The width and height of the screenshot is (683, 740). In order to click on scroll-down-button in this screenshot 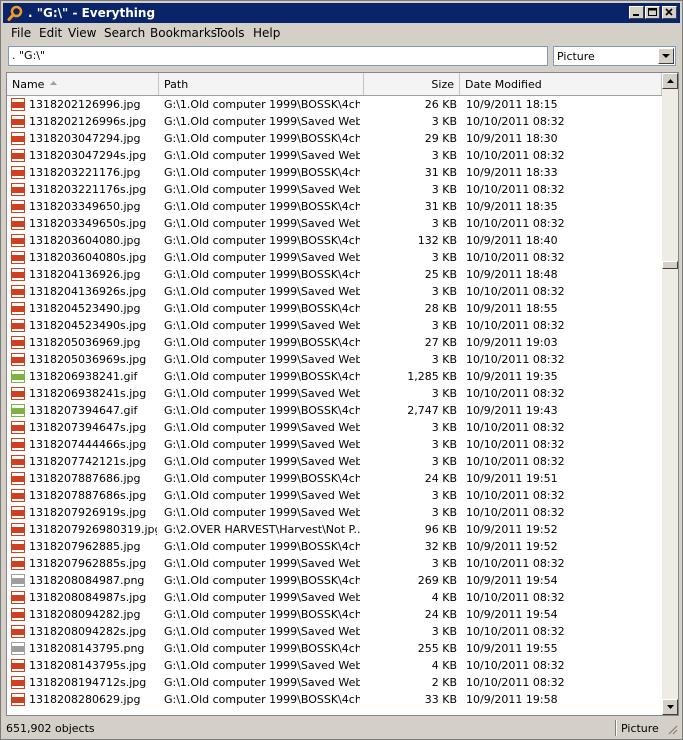, I will do `click(670, 707)`.